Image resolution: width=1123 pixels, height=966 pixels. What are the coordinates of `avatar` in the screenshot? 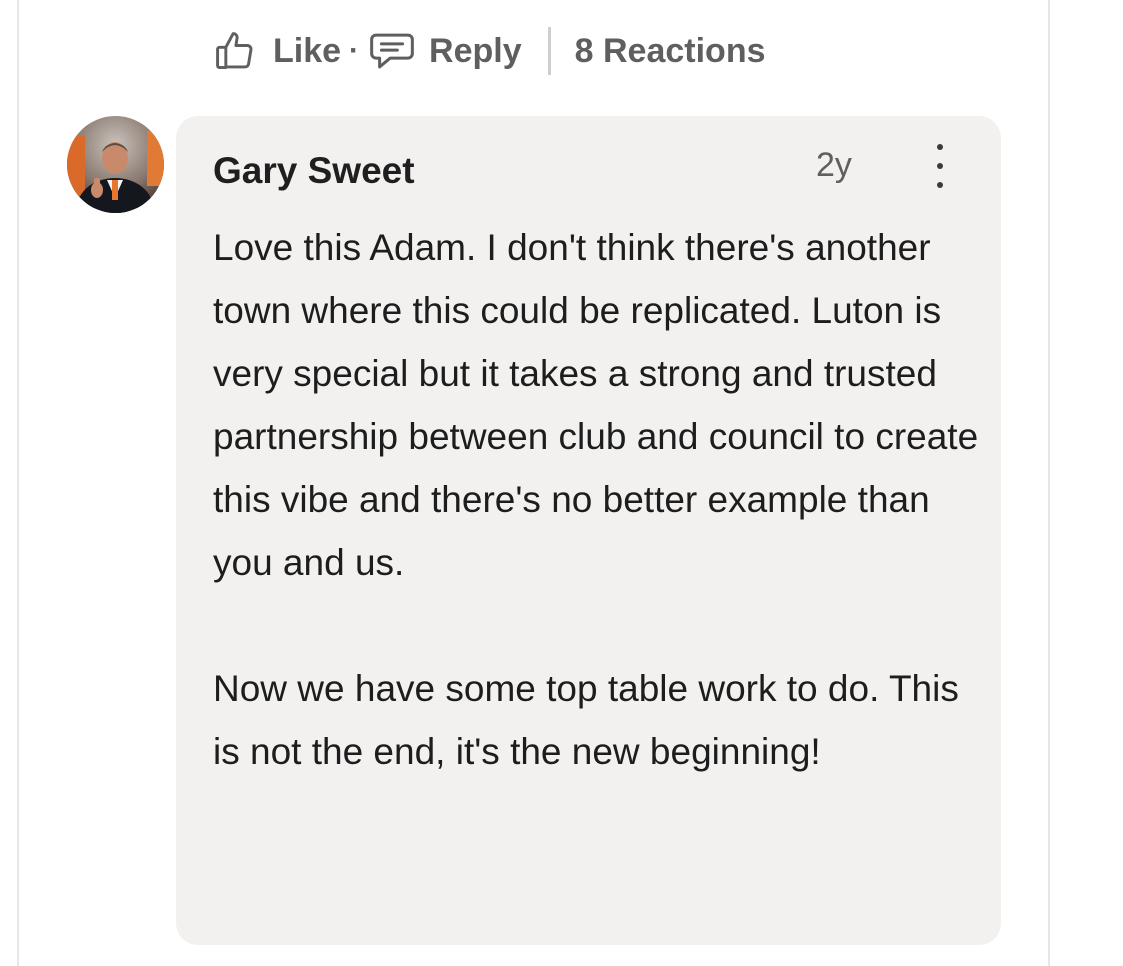 It's located at (115, 164).